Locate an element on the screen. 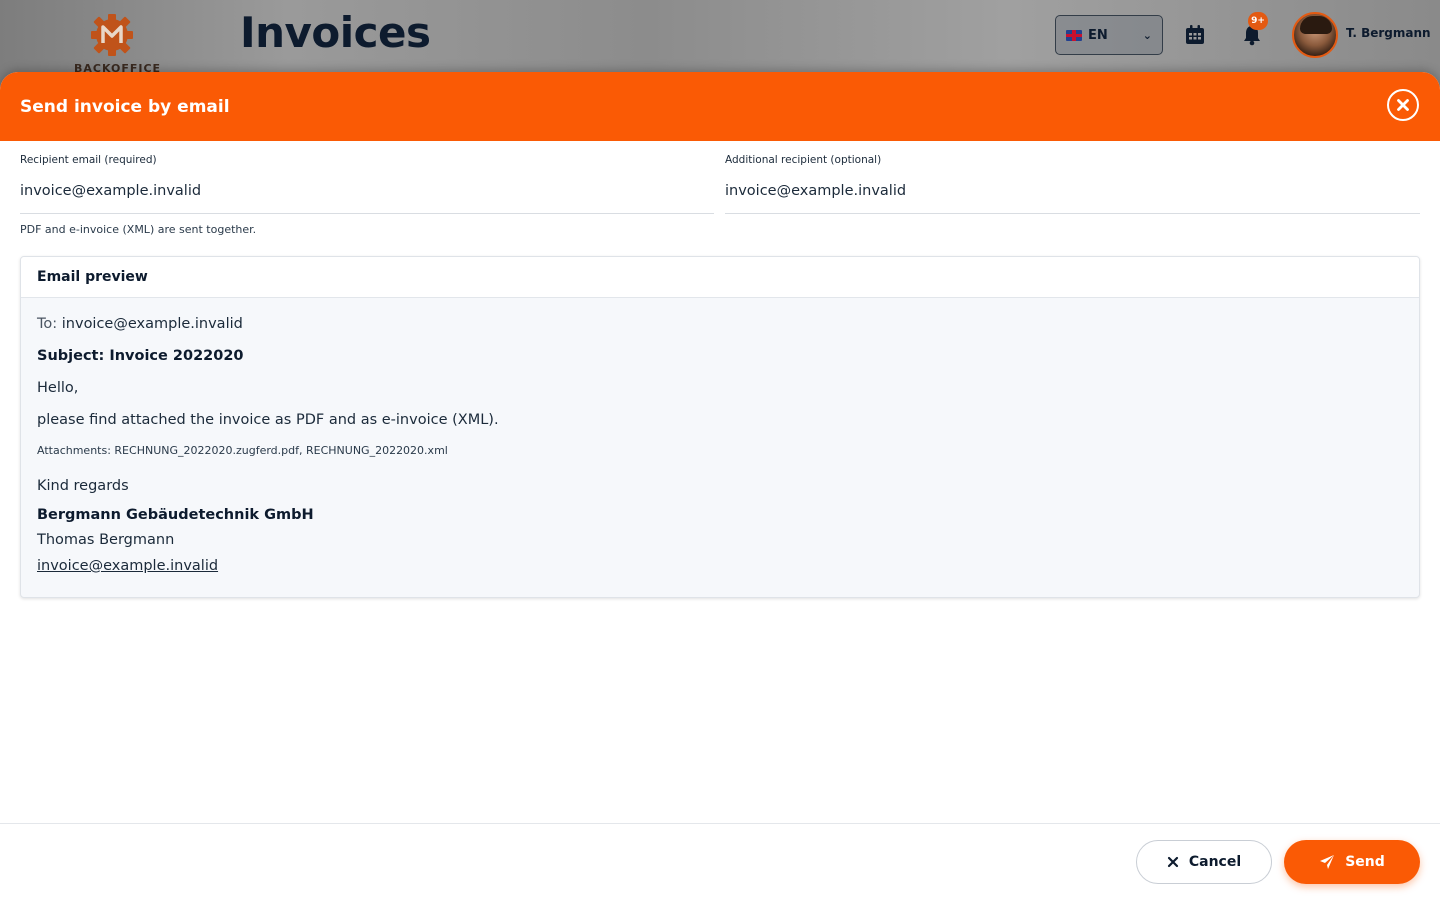 This screenshot has width=1440, height=900. modal-header: Send invoice by email is located at coordinates (720, 106).